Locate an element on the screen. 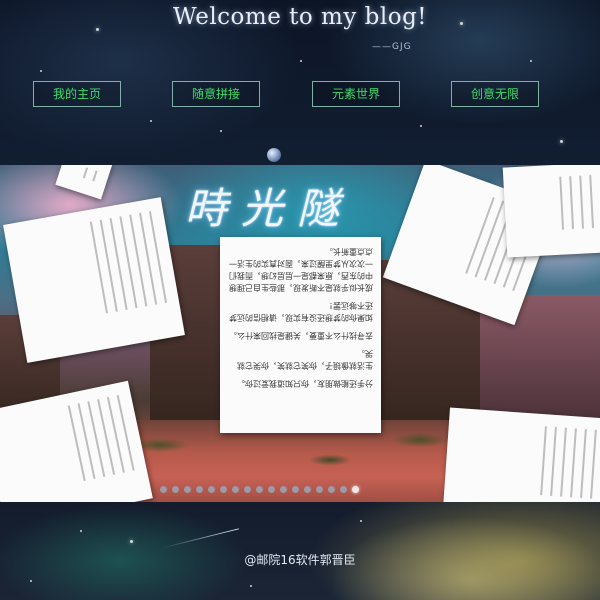 The image size is (600, 600). main-nav: 我的主页 随意拼接 元素世界 创意无限 is located at coordinates (300, 94).